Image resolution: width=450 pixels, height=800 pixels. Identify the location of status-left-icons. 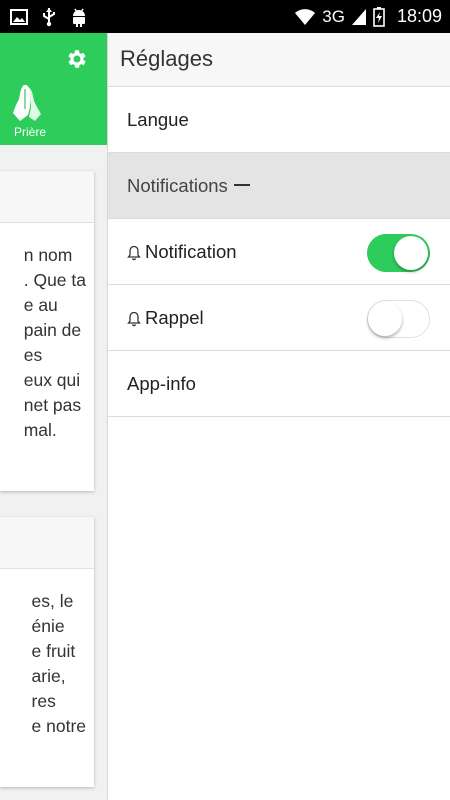
(49, 17).